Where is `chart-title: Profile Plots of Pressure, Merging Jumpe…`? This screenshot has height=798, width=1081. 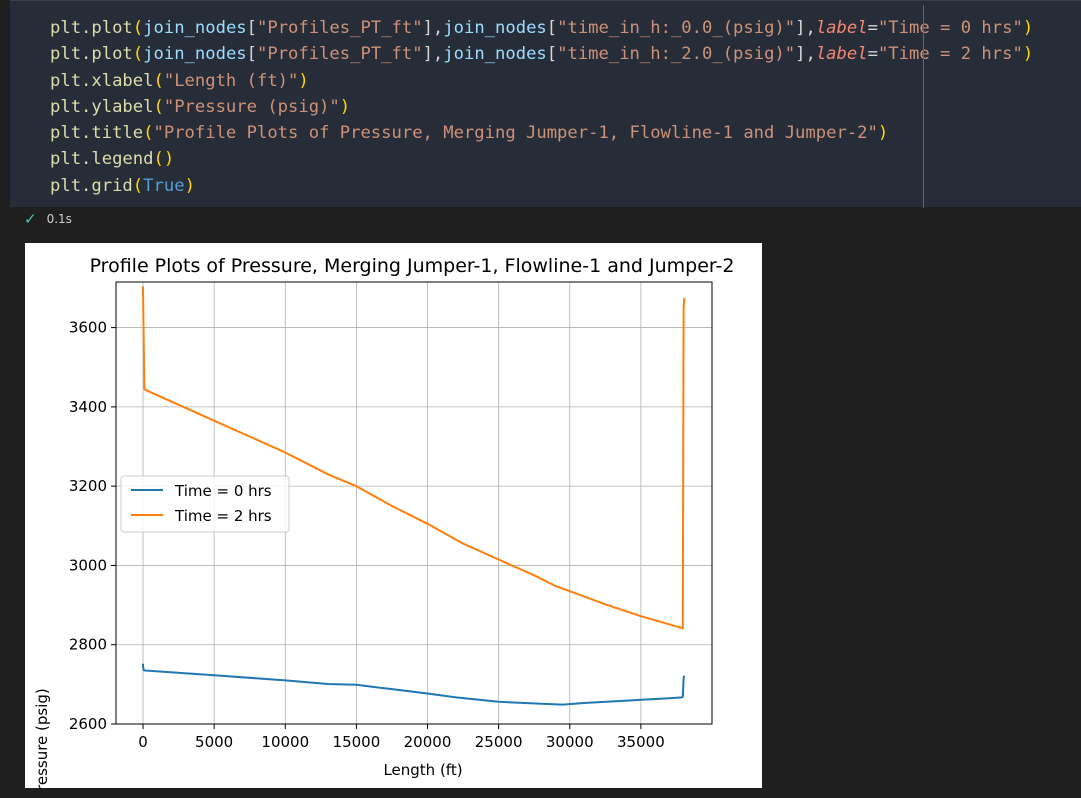 chart-title: Profile Plots of Pressure, Merging Jumpe… is located at coordinates (412, 266).